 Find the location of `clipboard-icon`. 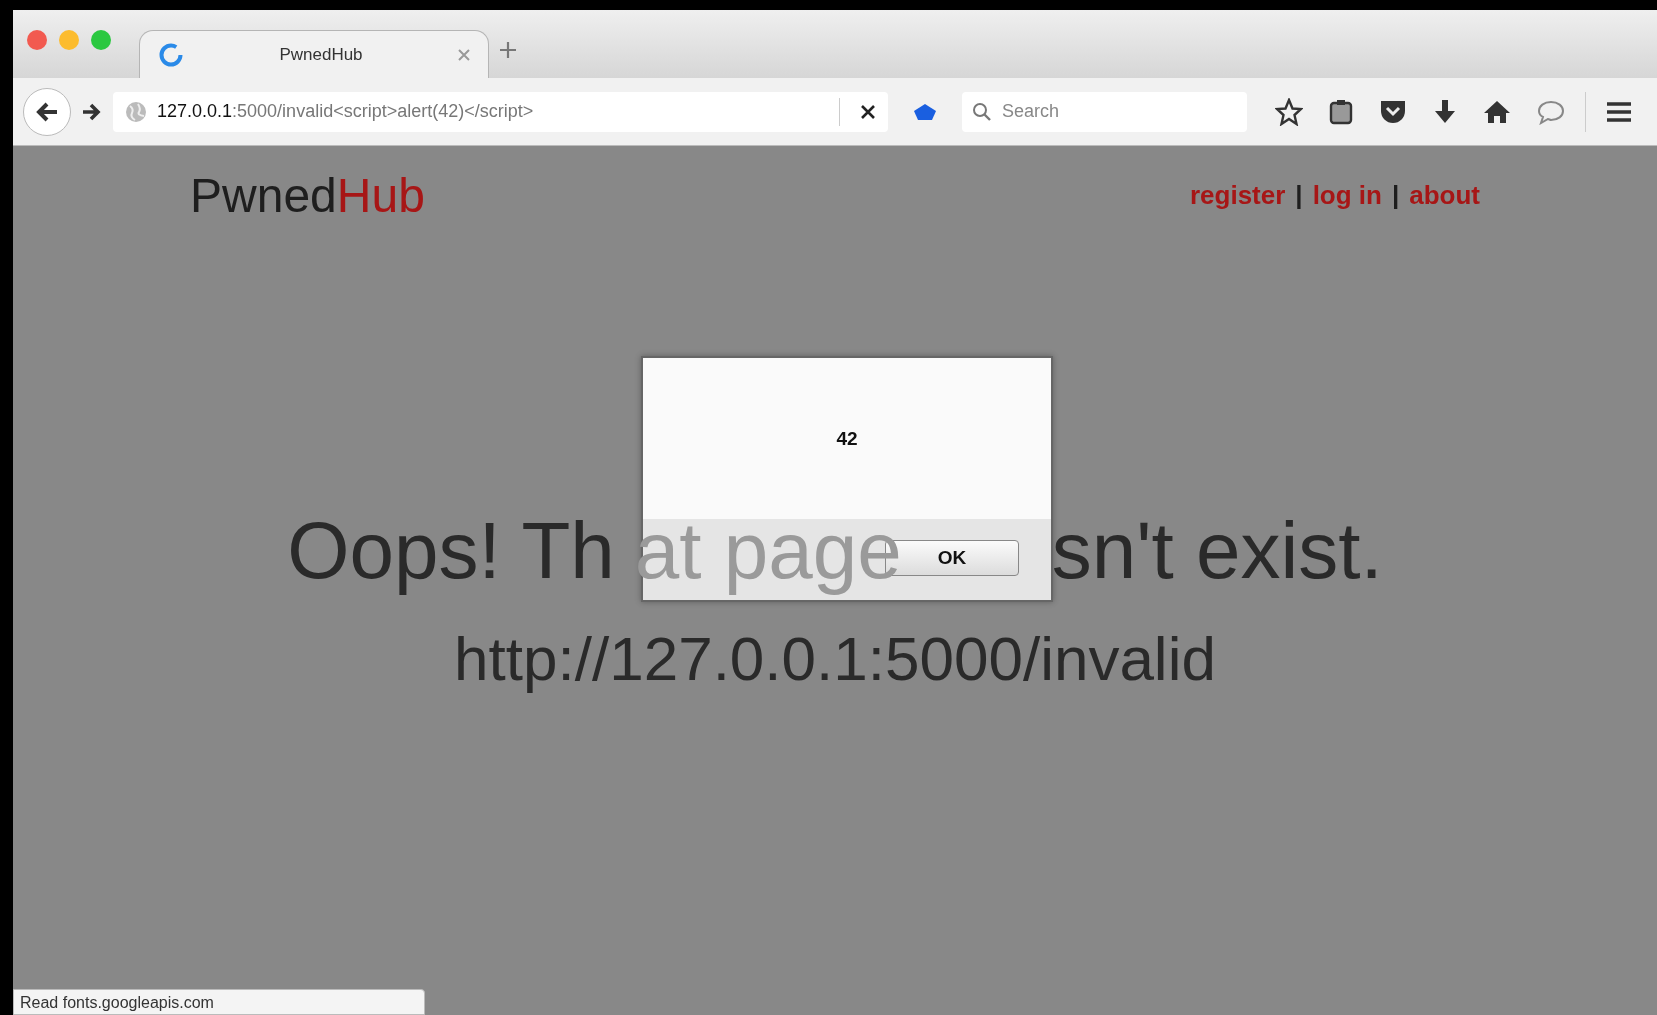

clipboard-icon is located at coordinates (1341, 111).